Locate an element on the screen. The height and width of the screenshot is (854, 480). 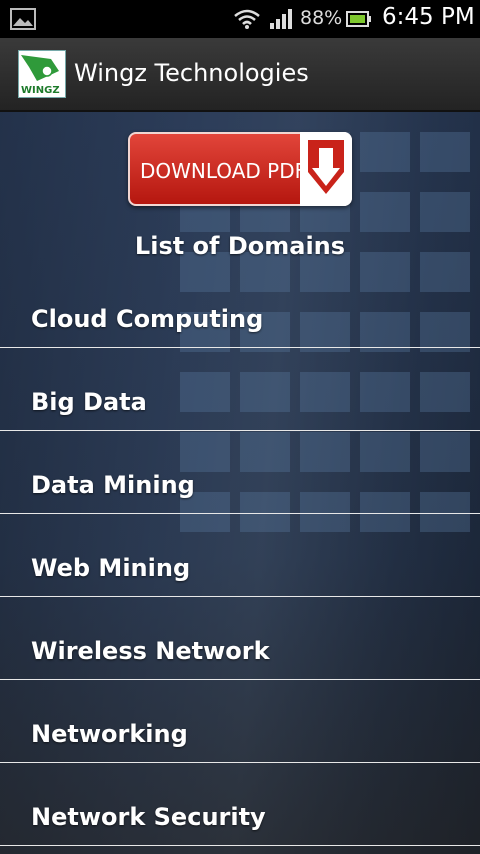
domain-item-network-security: Network Security is located at coordinates (240, 804).